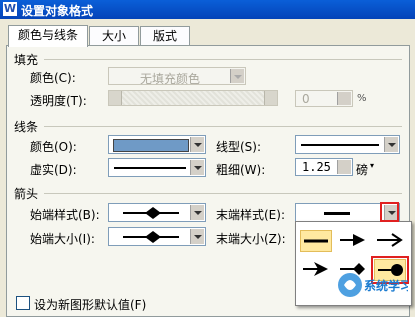  I want to click on line-style-label: 线型(S):, so click(239, 147).